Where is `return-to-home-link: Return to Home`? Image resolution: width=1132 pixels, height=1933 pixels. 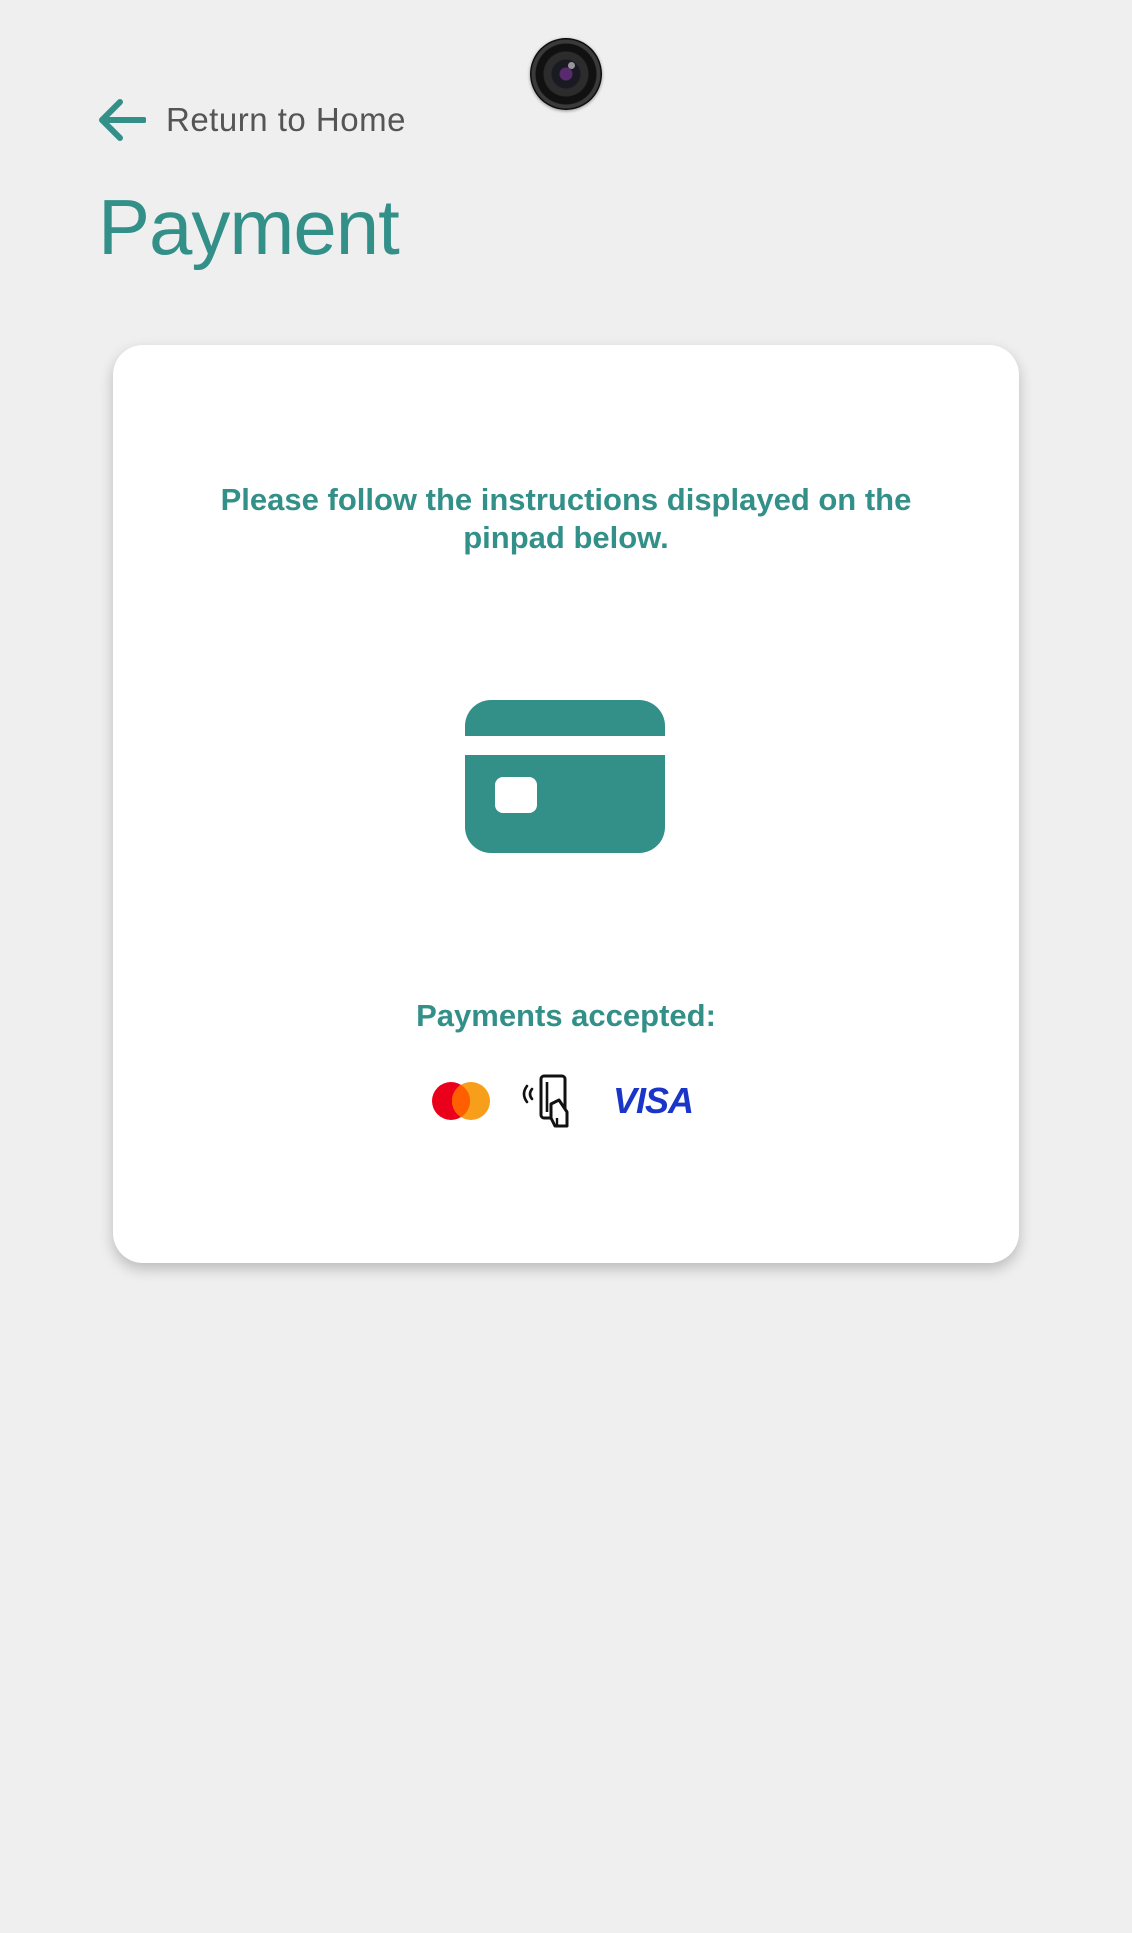
return-to-home-link: Return to Home is located at coordinates (252, 120).